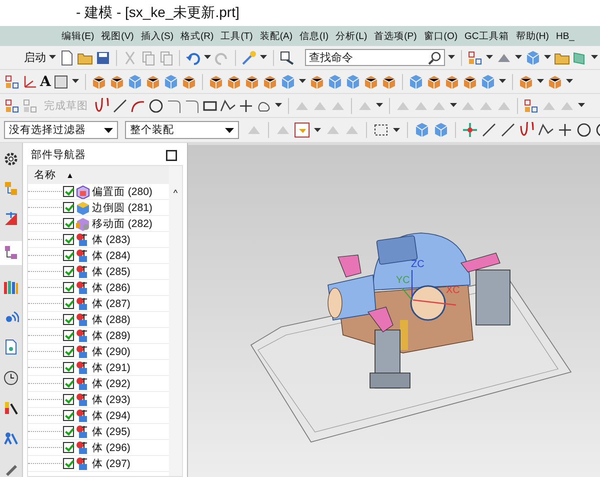 The height and width of the screenshot is (477, 600). Describe the element at coordinates (236, 36) in the screenshot. I see `menu-item: 工具(T)` at that location.